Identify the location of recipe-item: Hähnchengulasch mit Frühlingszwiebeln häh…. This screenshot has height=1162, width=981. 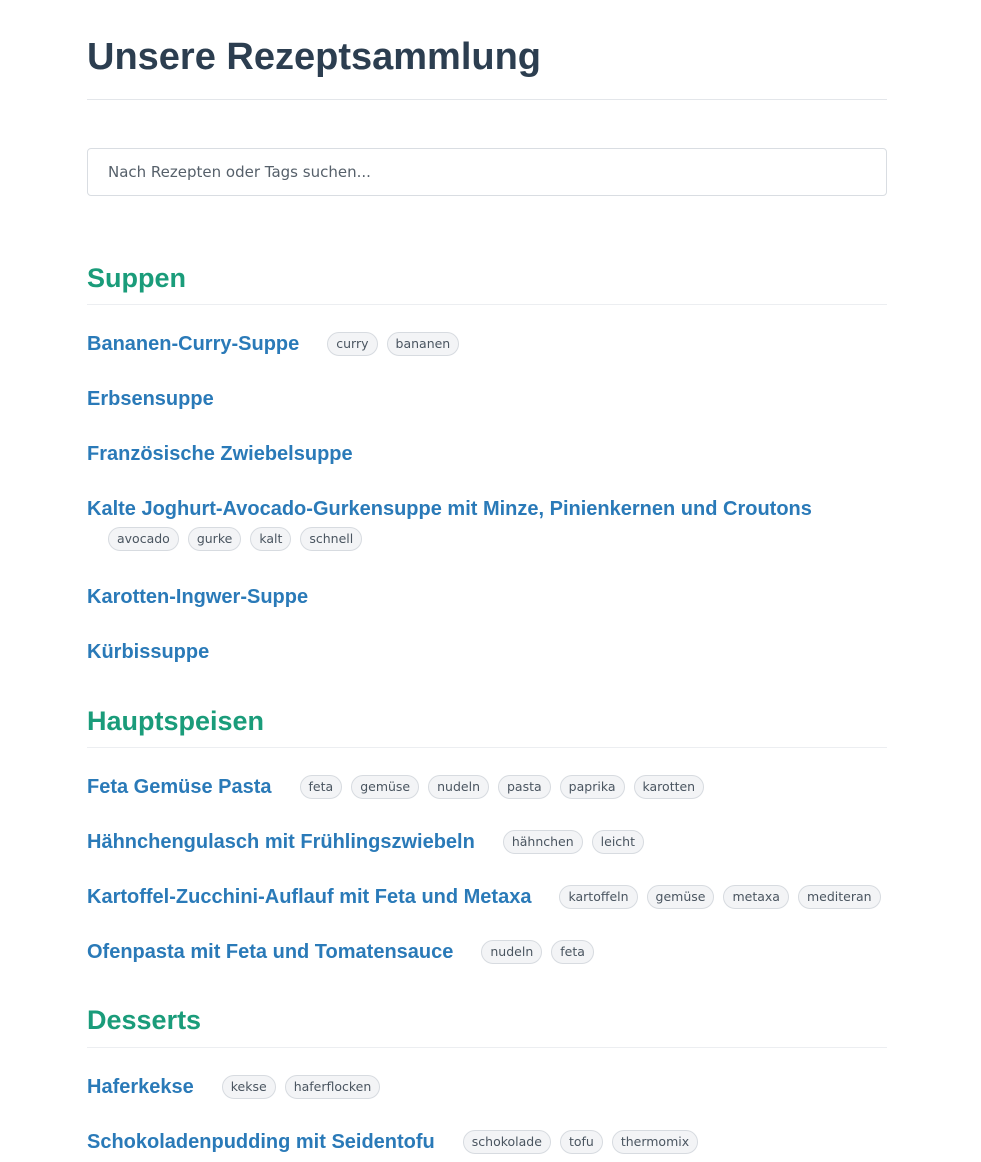
(497, 842).